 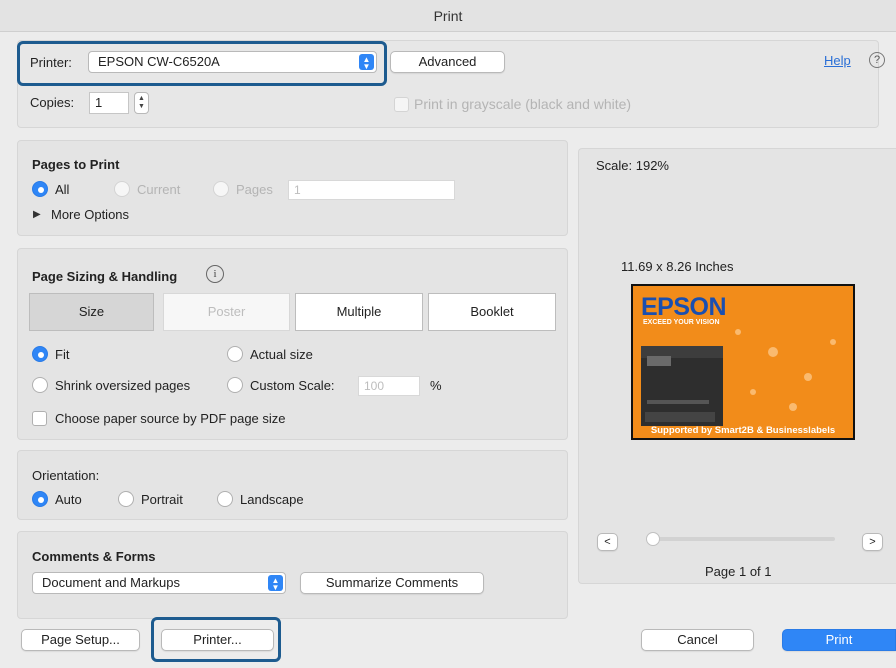 What do you see at coordinates (872, 542) in the screenshot?
I see `next-page-button: >` at bounding box center [872, 542].